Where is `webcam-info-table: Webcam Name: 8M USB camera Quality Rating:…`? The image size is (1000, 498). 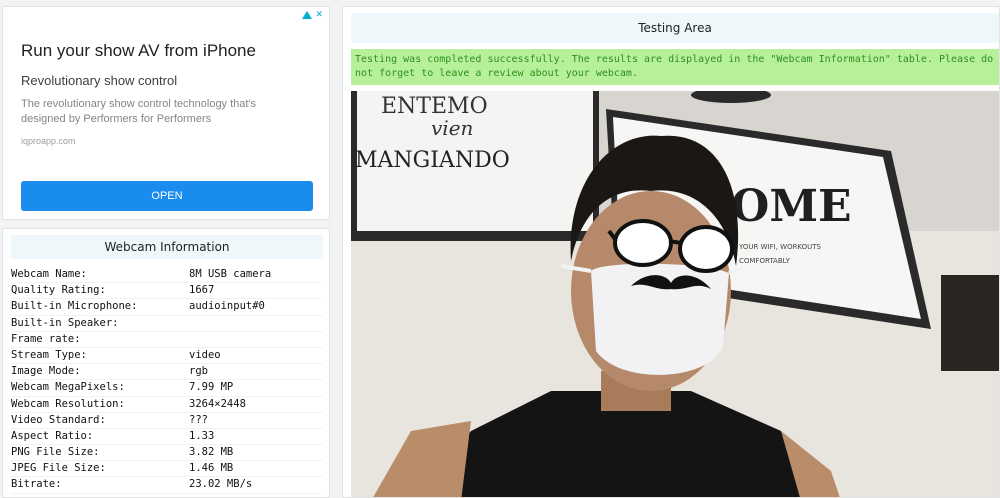 webcam-info-table: Webcam Name: 8M USB camera Quality Rating:… is located at coordinates (167, 380).